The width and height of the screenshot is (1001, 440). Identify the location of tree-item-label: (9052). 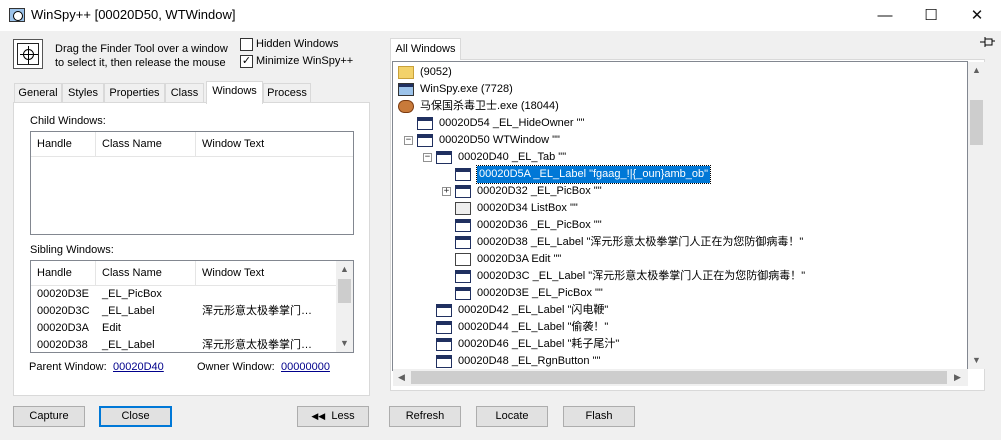
(436, 72).